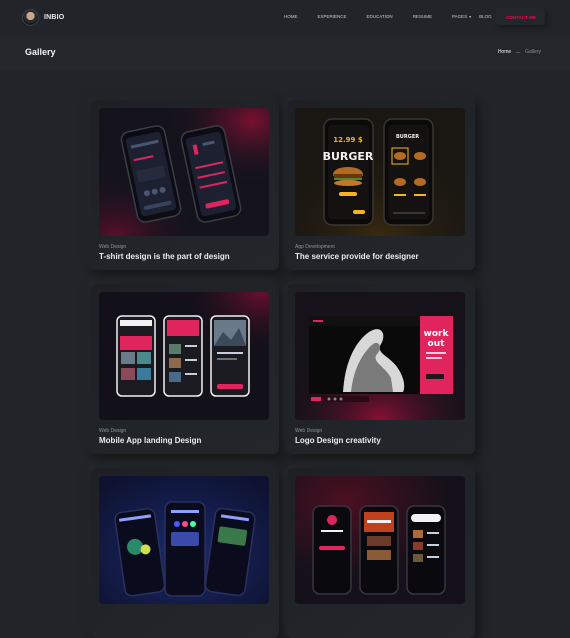 The image size is (570, 638). Describe the element at coordinates (332, 16) in the screenshot. I see `nav-experience: EXPERIENCE` at that location.